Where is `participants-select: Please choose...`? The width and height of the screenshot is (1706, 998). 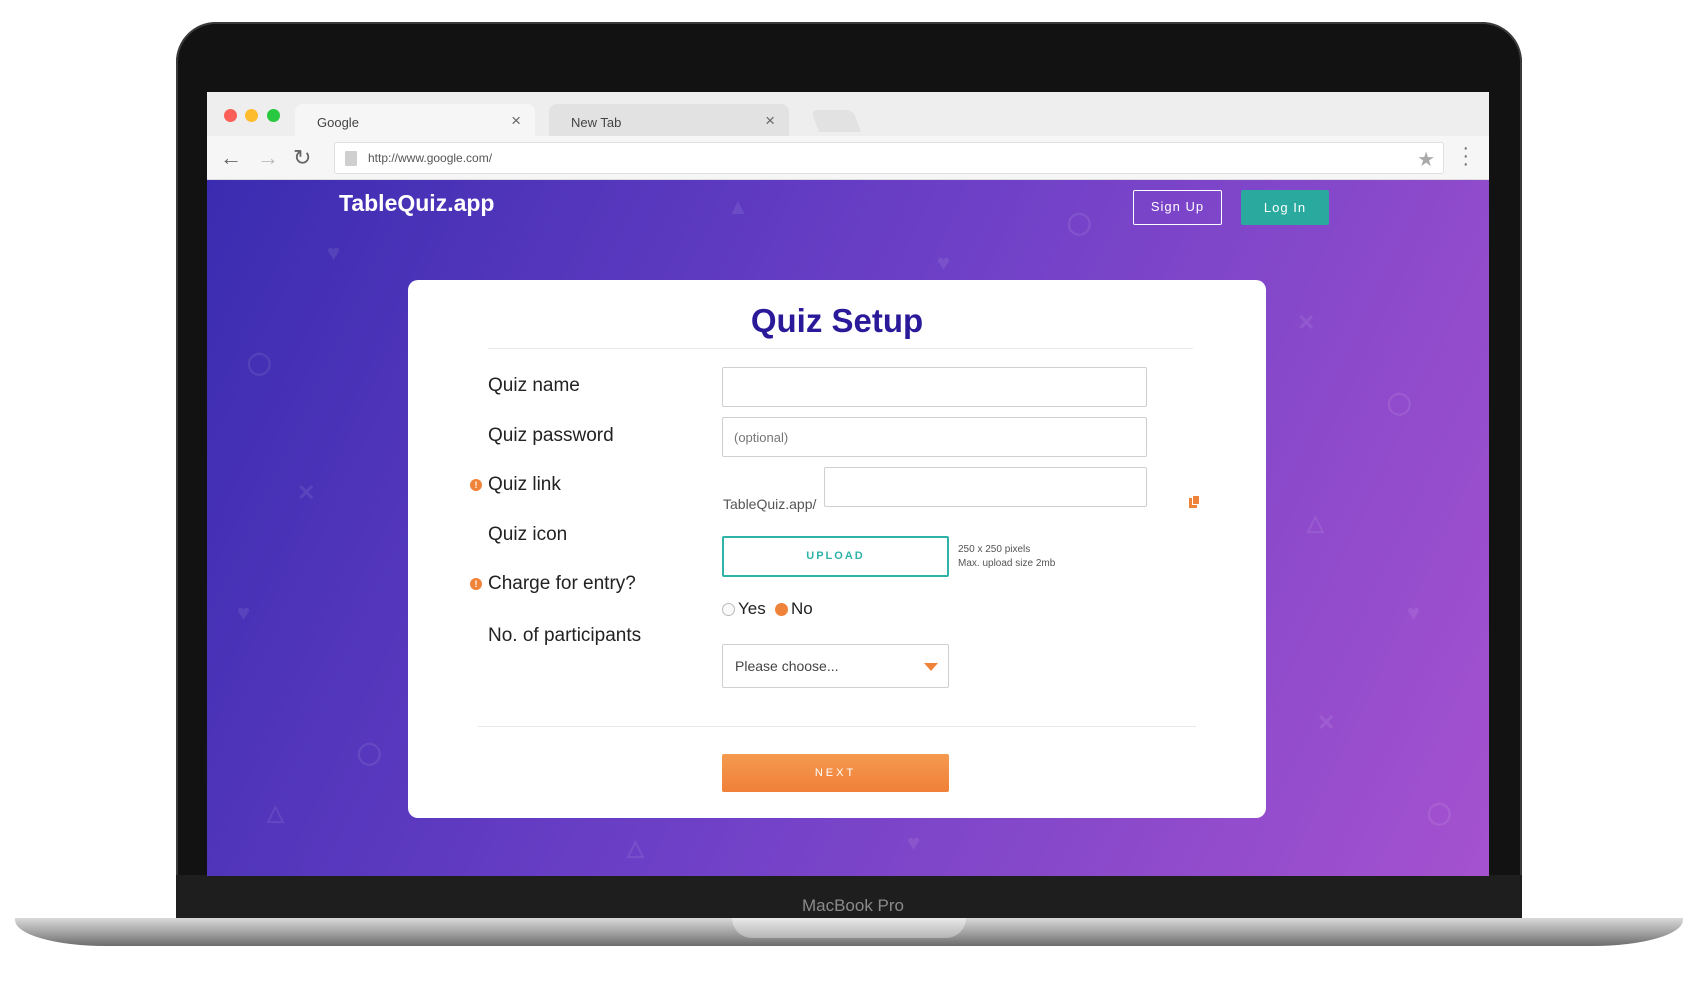 participants-select: Please choose... is located at coordinates (835, 666).